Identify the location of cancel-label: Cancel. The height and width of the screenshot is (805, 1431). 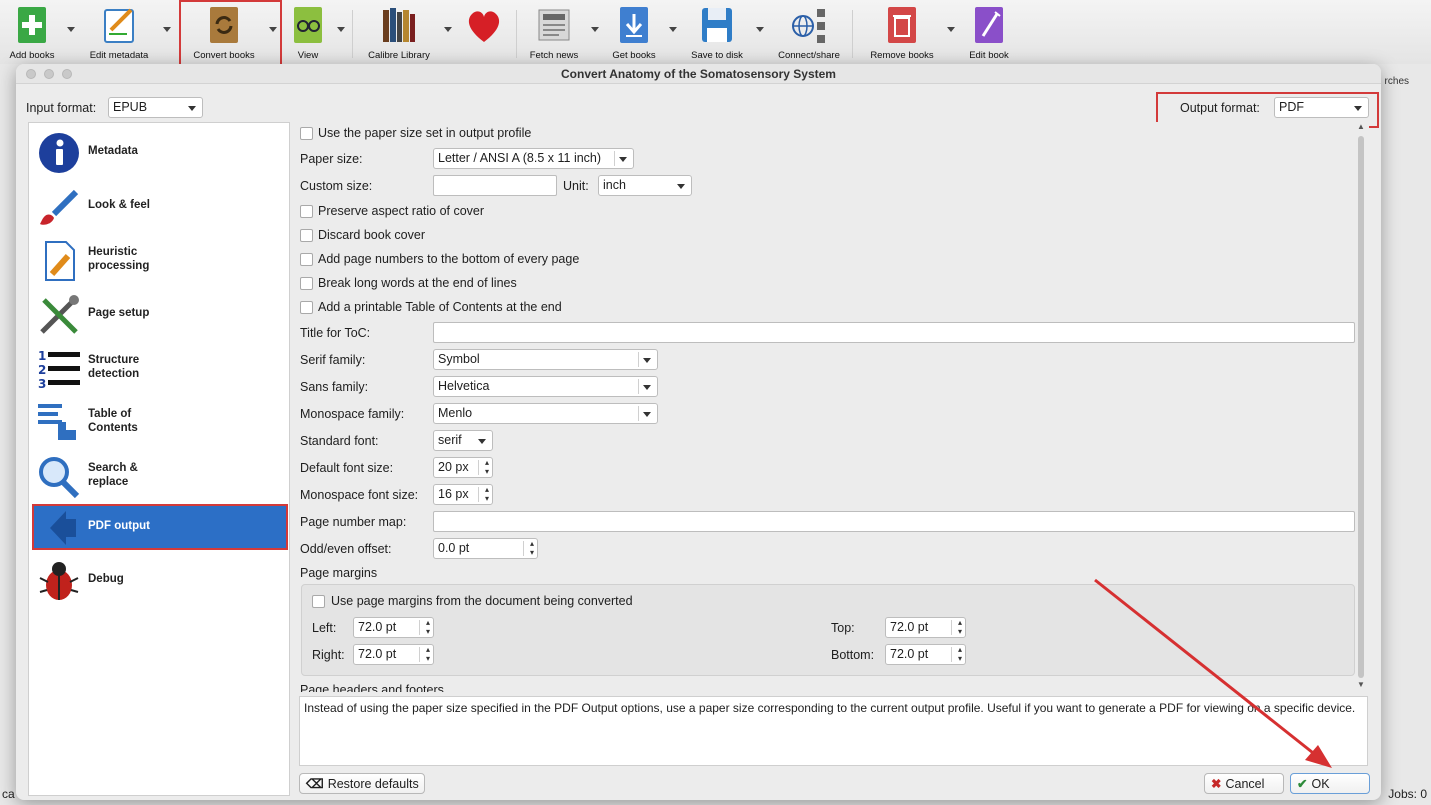
(1245, 784).